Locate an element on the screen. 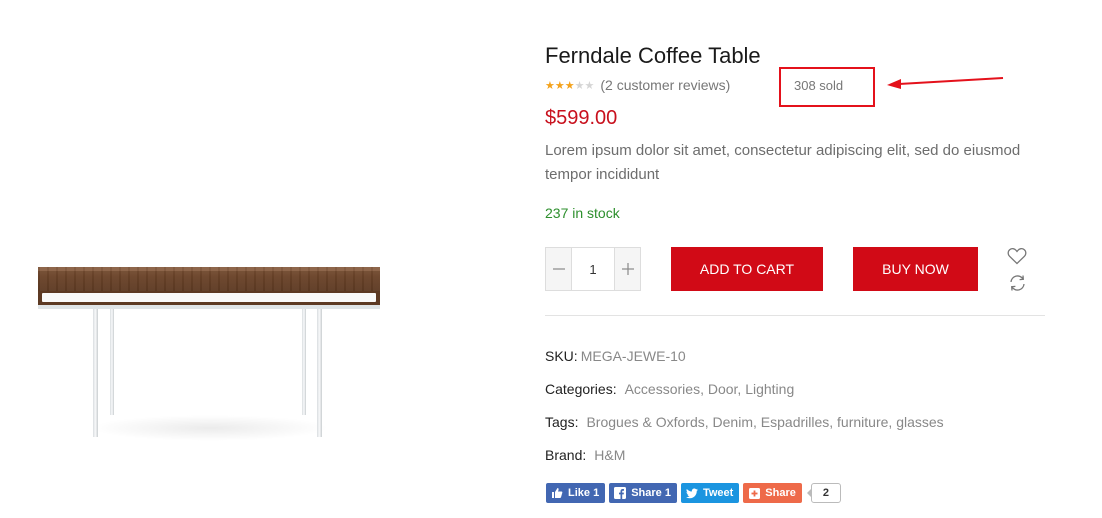 This screenshot has height=518, width=1102. category-link: Door is located at coordinates (723, 389).